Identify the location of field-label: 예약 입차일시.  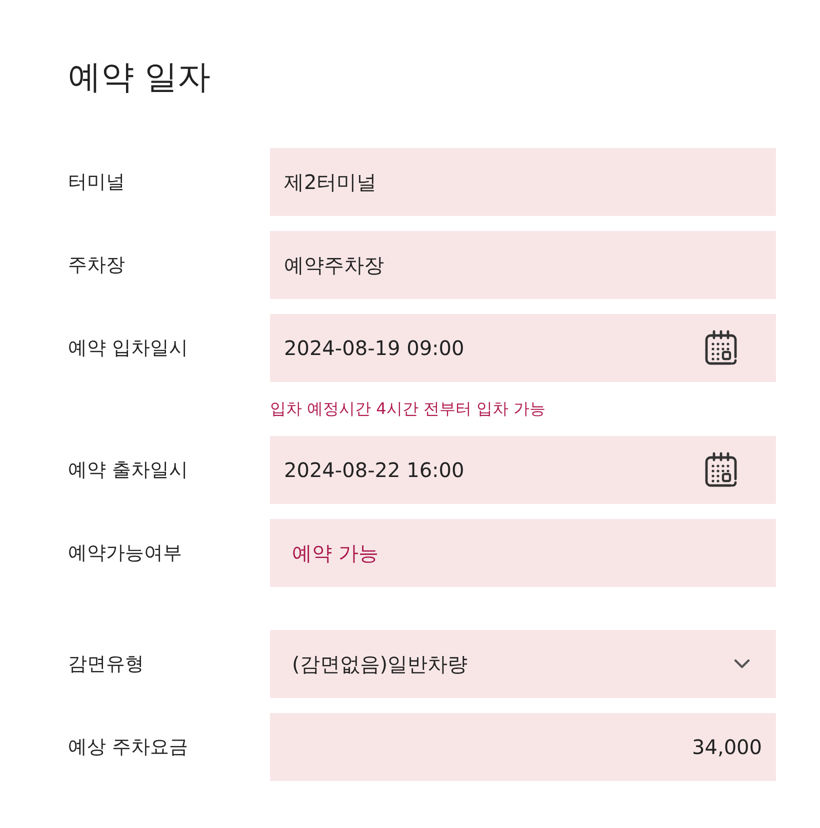
(128, 348).